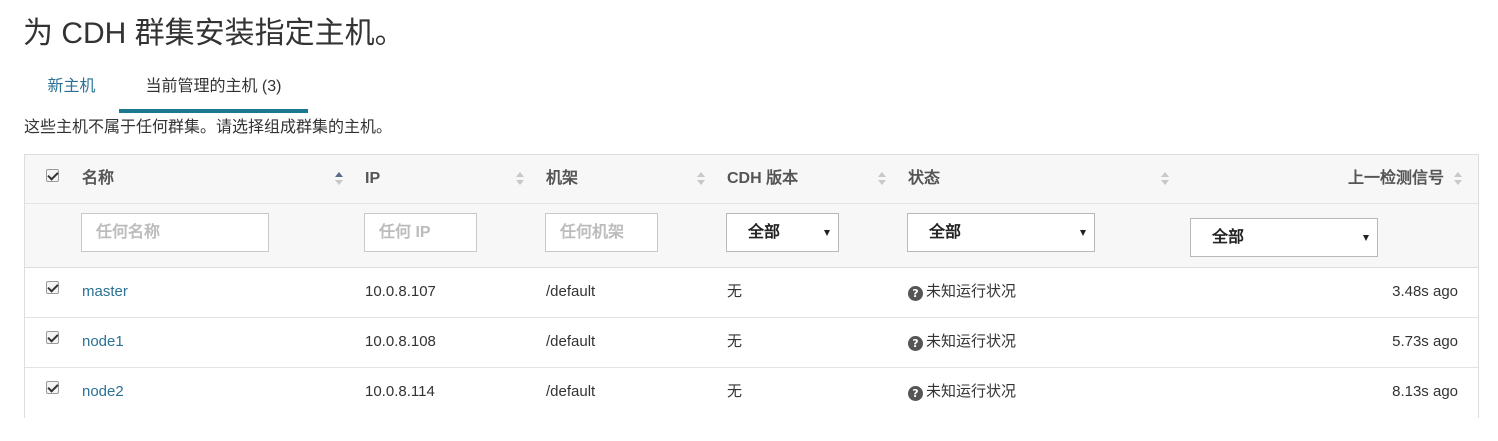 This screenshot has width=1498, height=441. Describe the element at coordinates (98, 178) in the screenshot. I see `column-header-name-label: 名称` at that location.